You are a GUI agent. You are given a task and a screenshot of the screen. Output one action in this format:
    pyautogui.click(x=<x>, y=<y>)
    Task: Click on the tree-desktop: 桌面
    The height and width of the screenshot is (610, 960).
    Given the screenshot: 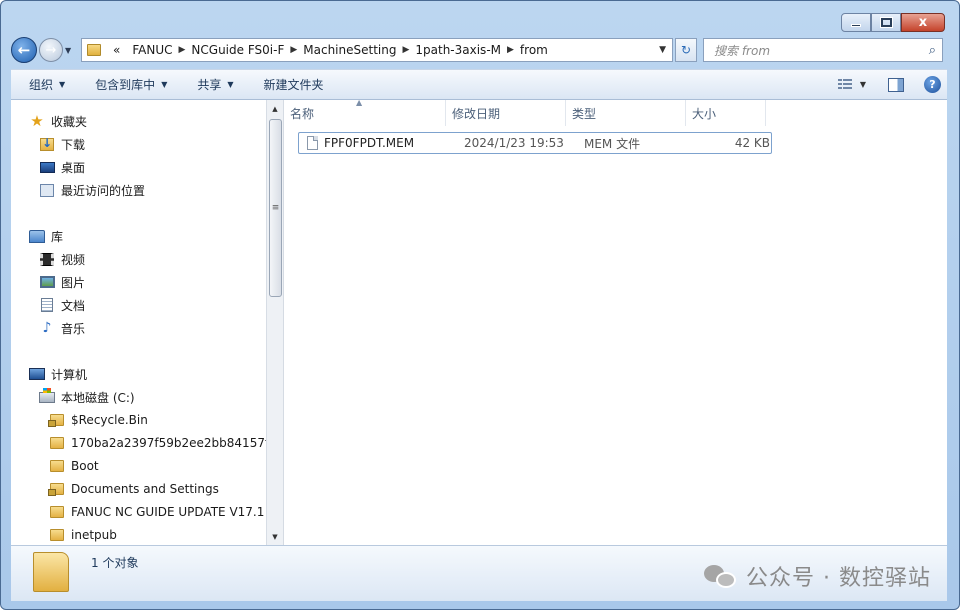 What is the action you would take?
    pyautogui.click(x=62, y=167)
    